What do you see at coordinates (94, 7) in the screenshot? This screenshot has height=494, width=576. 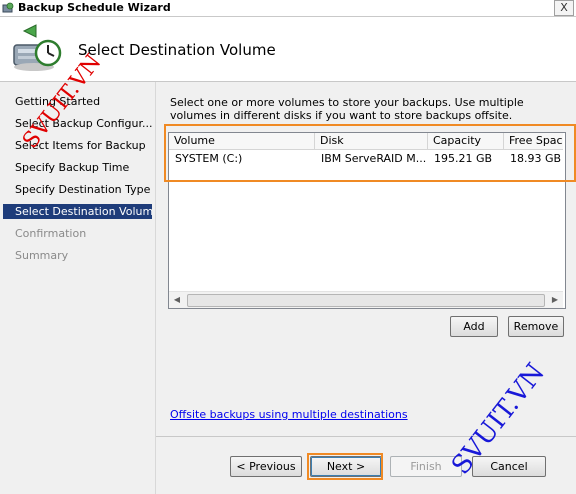 I see `window-title: Backup Schedule Wizard` at bounding box center [94, 7].